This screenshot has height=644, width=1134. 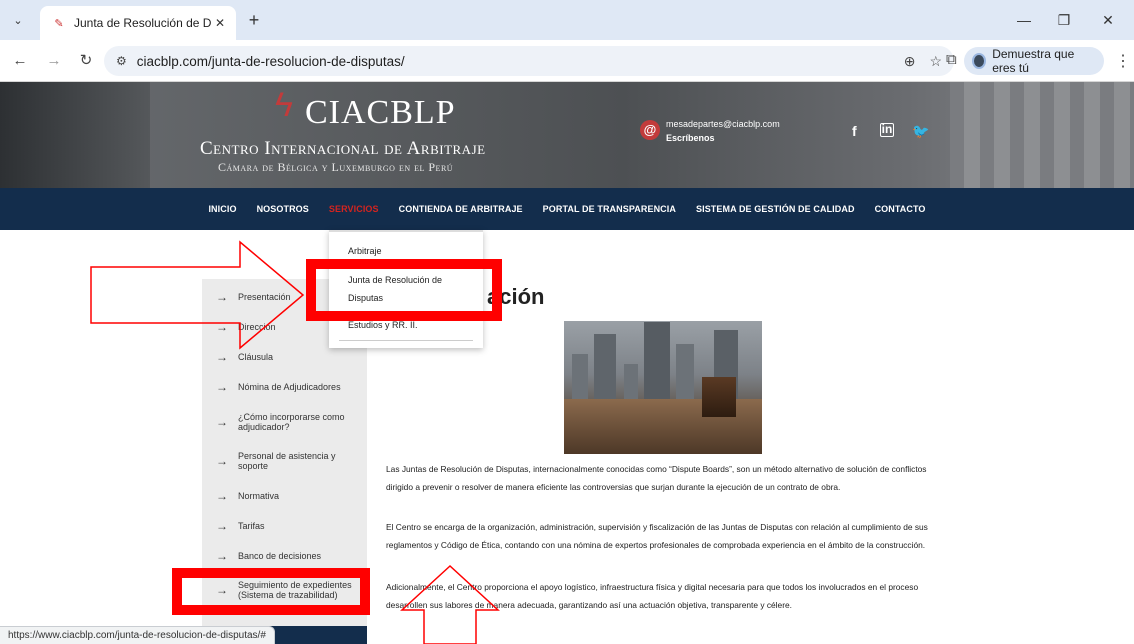 I want to click on sidebar-item-personal: → Personal de asistencia y soporte, so click(x=284, y=461).